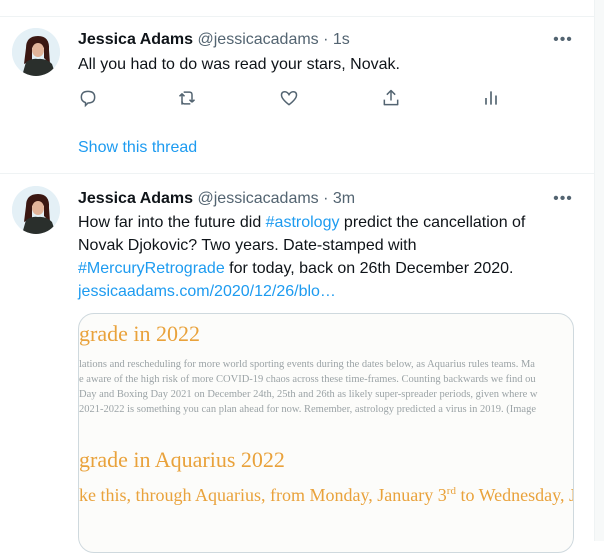  What do you see at coordinates (369, 268) in the screenshot?
I see `text-span: for today, back on 26th December 2020.` at bounding box center [369, 268].